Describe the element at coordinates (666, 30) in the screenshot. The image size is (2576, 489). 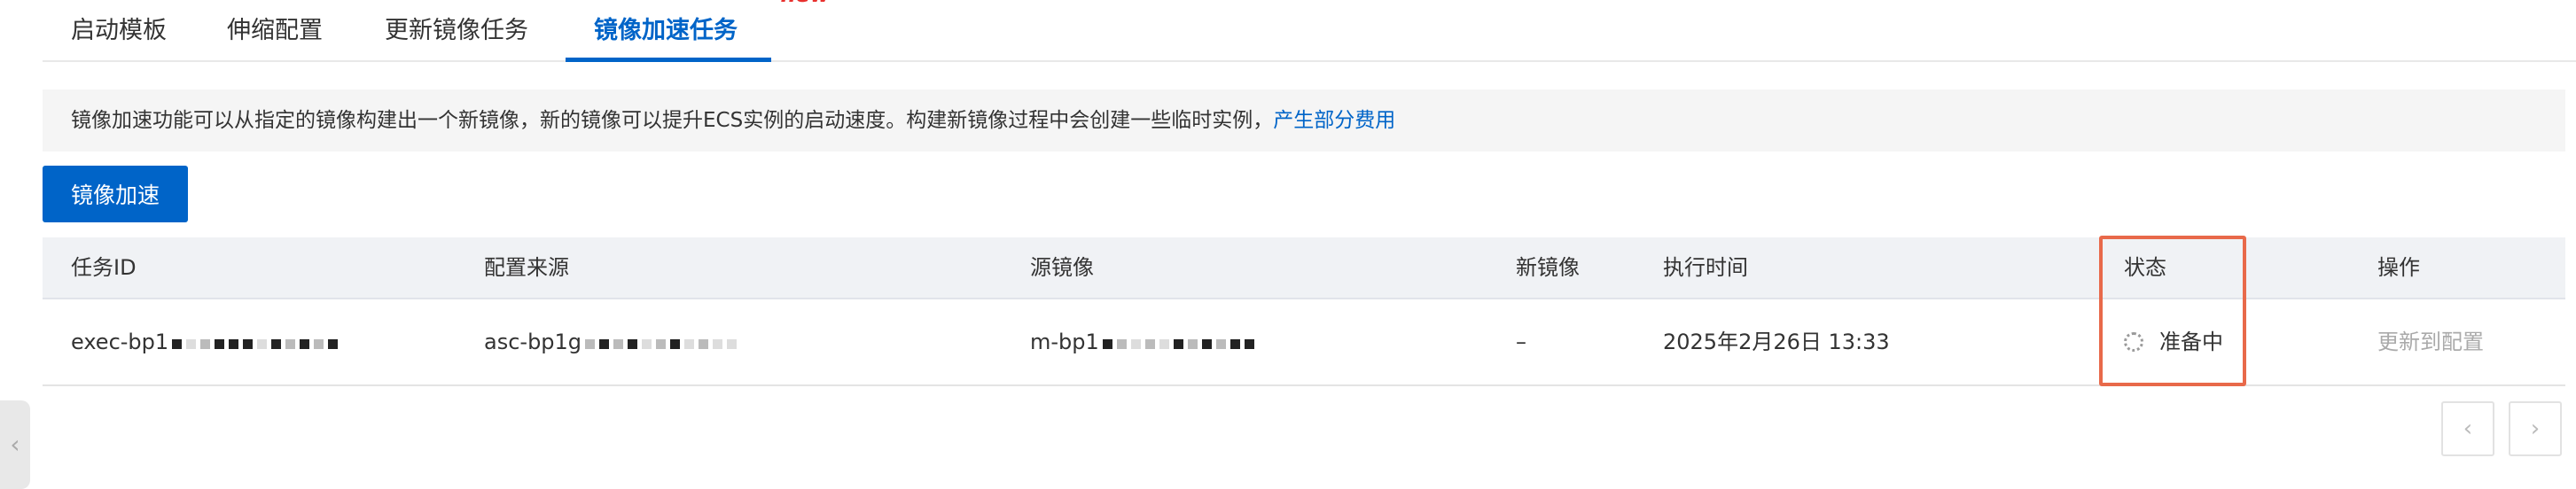
I see `tab-label: 镜像加速任务` at that location.